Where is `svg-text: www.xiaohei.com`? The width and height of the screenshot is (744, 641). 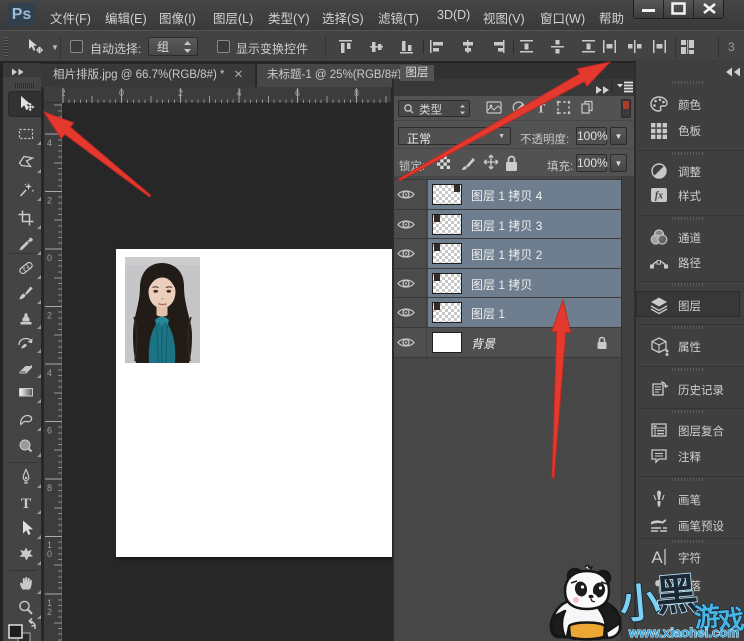 svg-text: www.xiaohei.com is located at coordinates (683, 632).